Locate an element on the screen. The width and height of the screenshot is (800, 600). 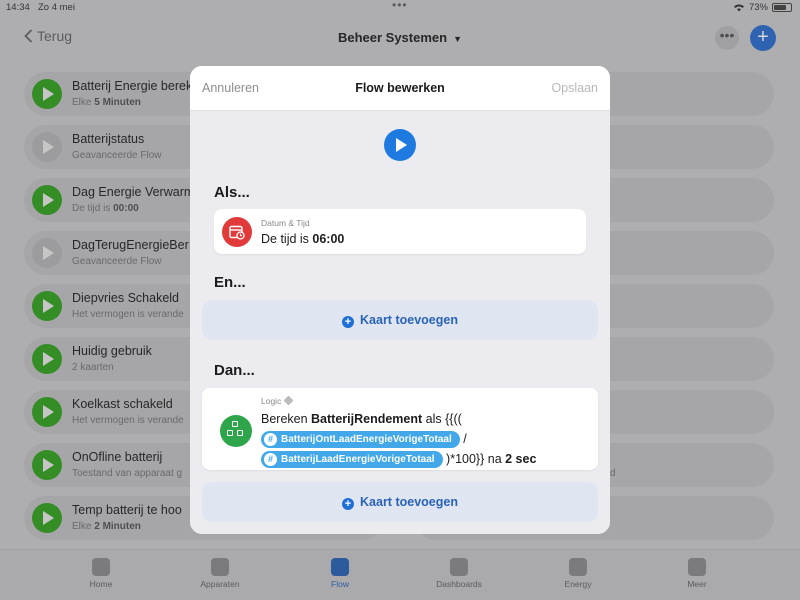
token-pill-laad: # BatterijLaadEnergieVorigeTotaal is located at coordinates (352, 459).